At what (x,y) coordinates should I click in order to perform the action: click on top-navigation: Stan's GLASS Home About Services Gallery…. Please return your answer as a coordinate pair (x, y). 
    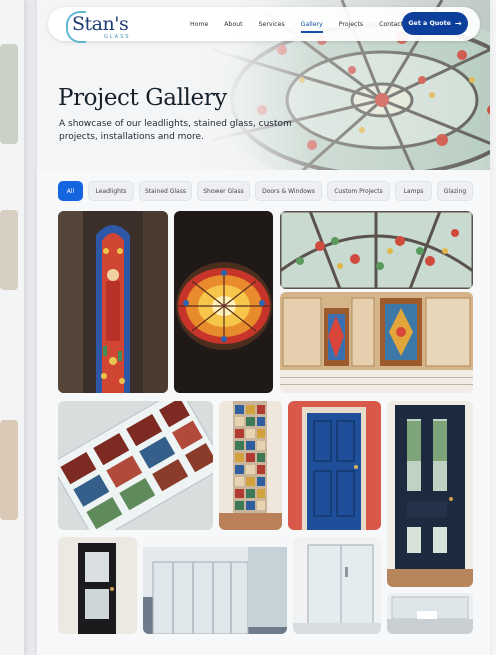
    Looking at the image, I should click on (264, 25).